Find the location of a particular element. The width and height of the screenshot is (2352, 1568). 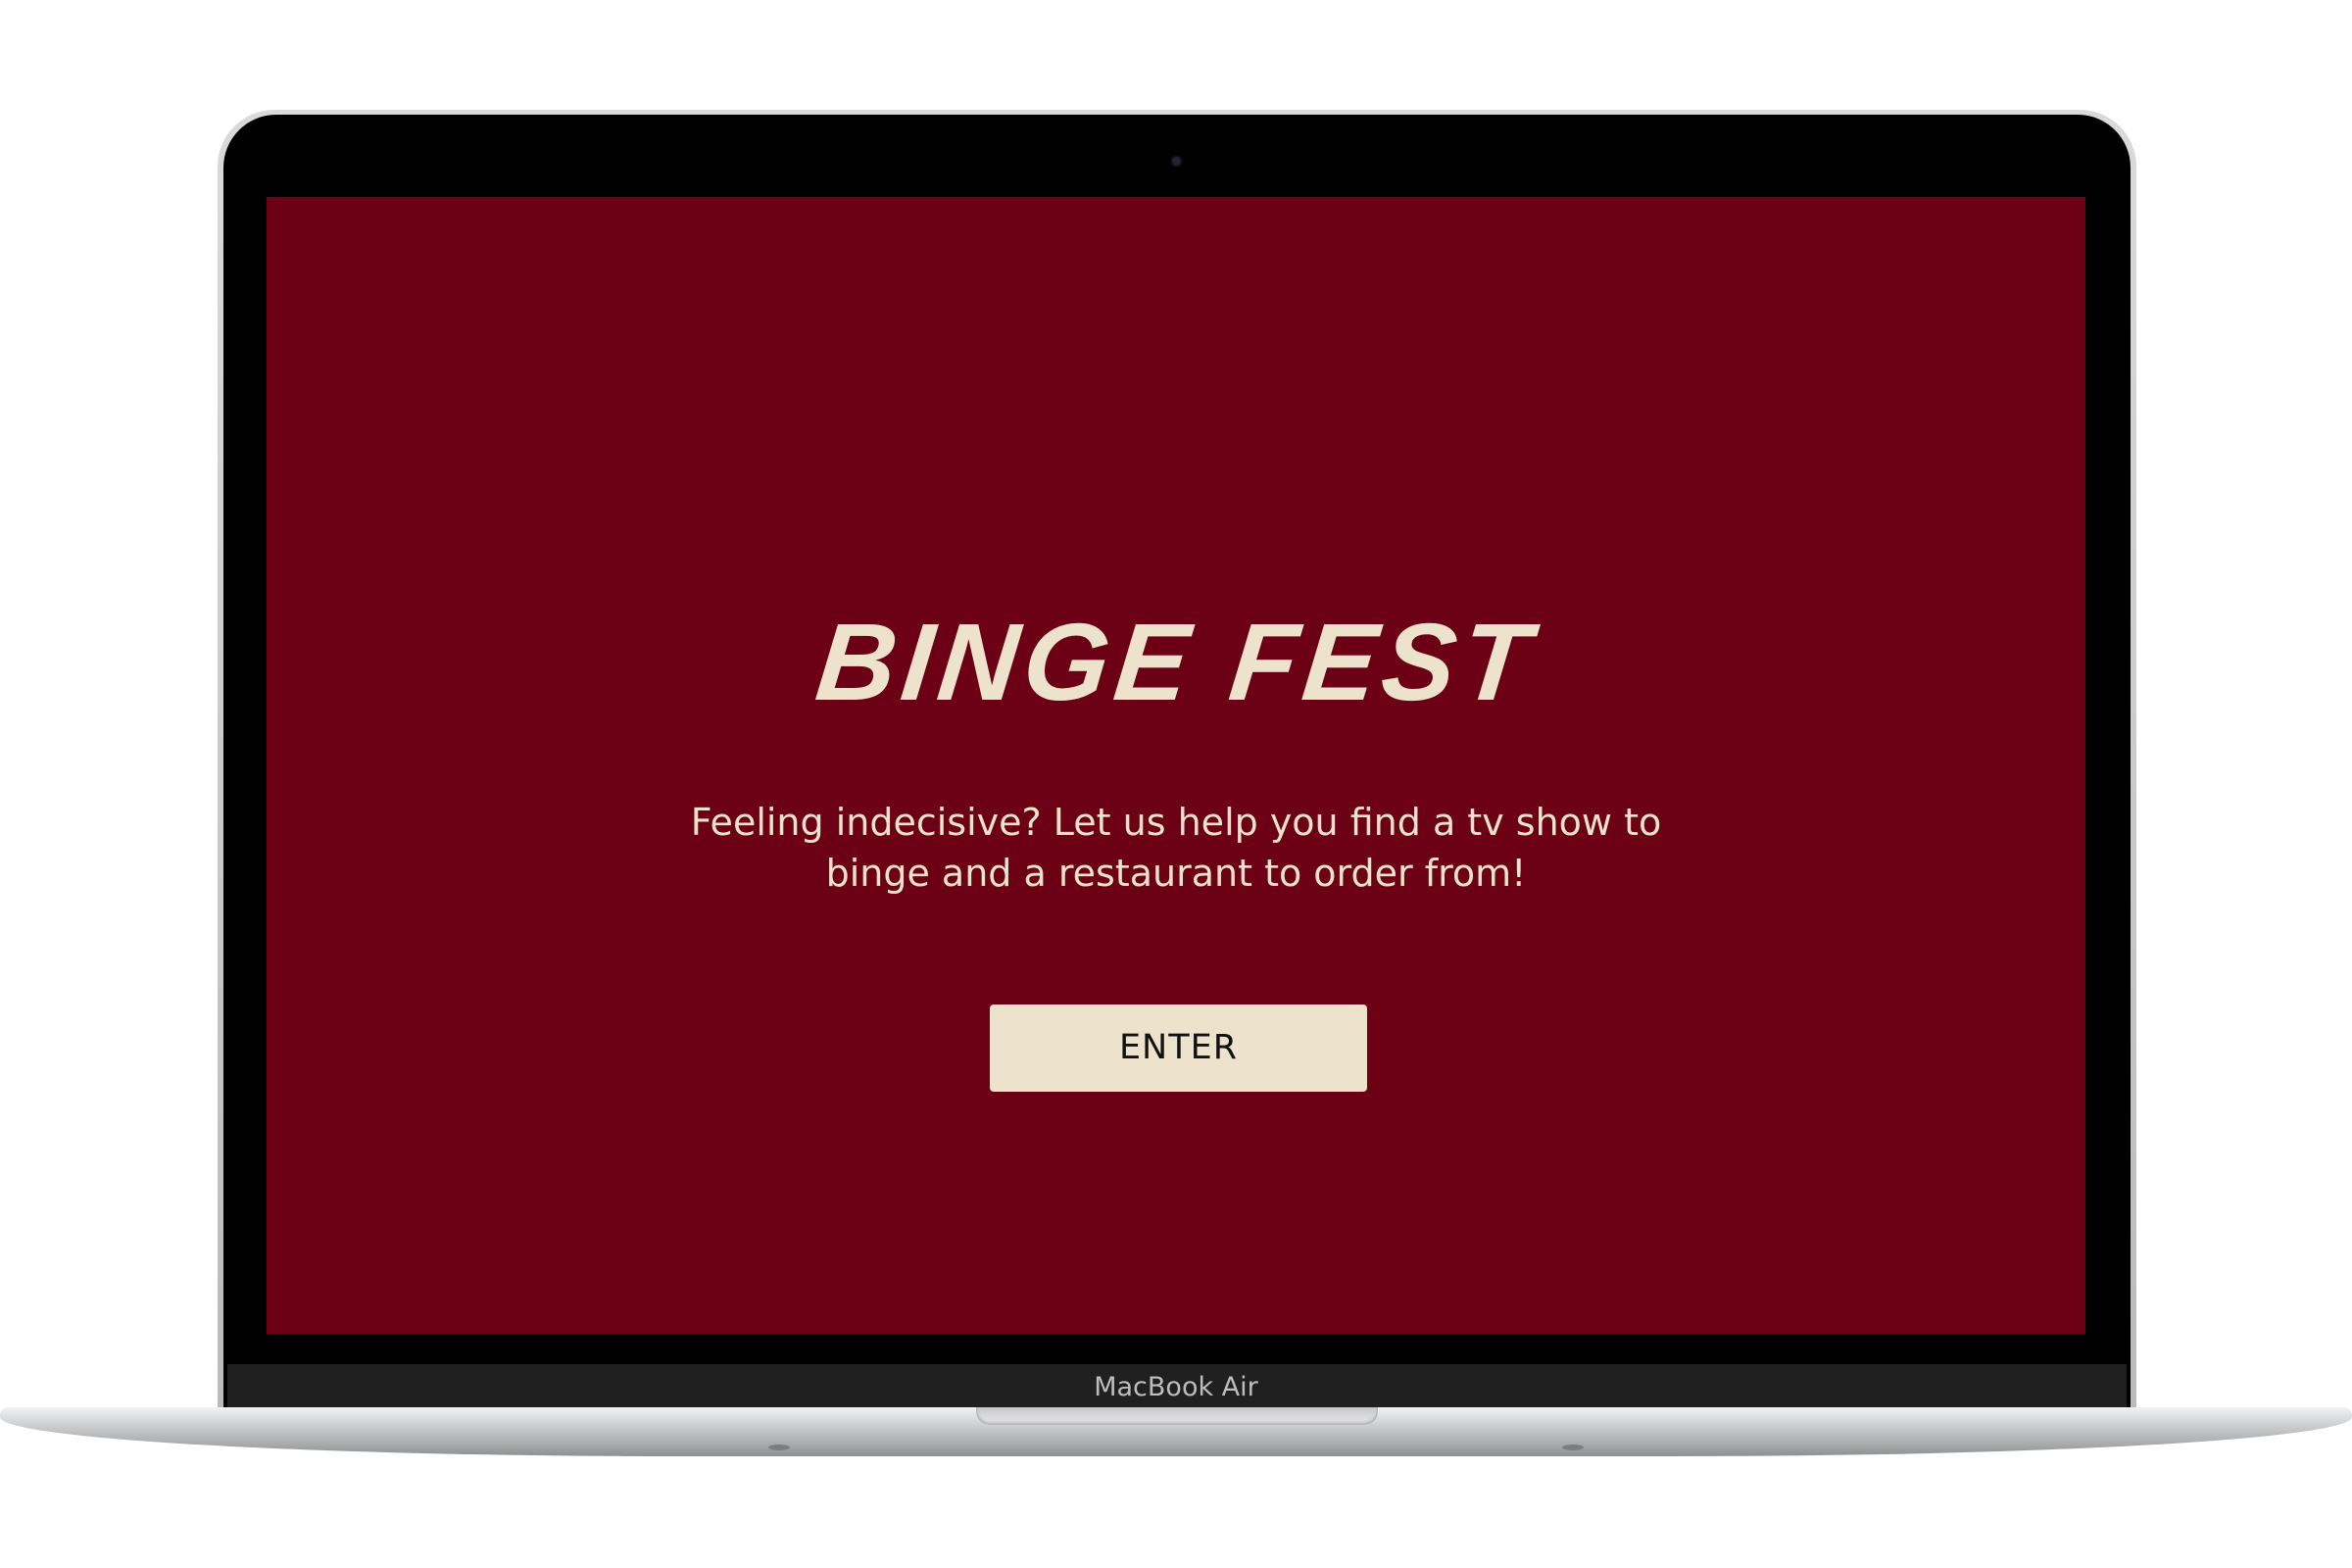

enter-button: ENTER is located at coordinates (1178, 1048).